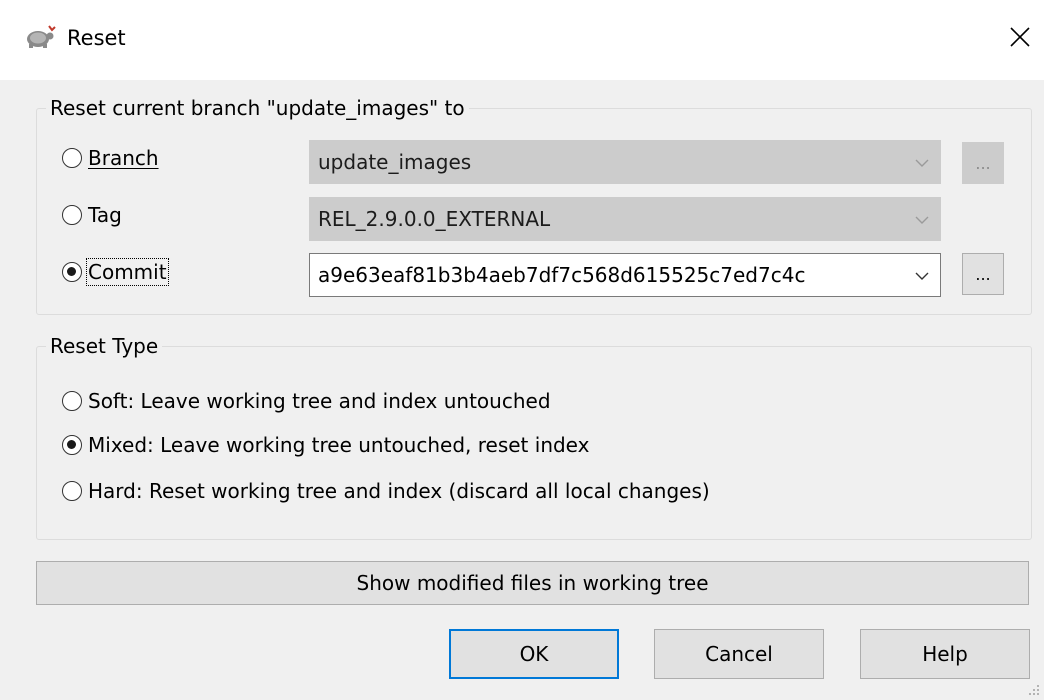 The height and width of the screenshot is (700, 1044). Describe the element at coordinates (72, 272) in the screenshot. I see `commit-radio-circle` at that location.